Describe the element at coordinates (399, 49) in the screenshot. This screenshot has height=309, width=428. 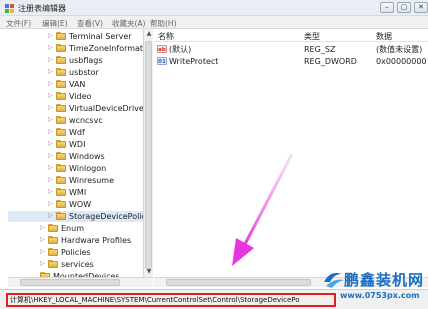
I see `value-data: (数值未设置)` at that location.